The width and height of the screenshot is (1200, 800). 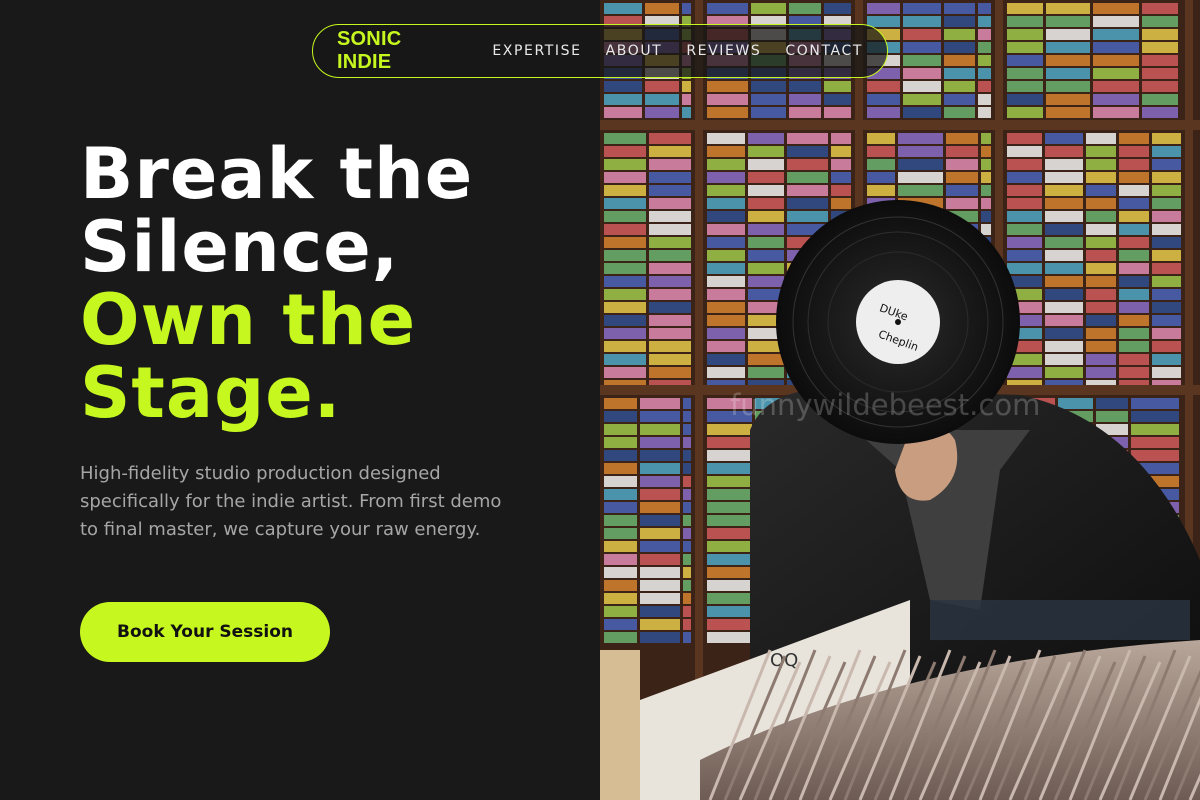 I want to click on book-session-button: Book Your Session, so click(x=205, y=632).